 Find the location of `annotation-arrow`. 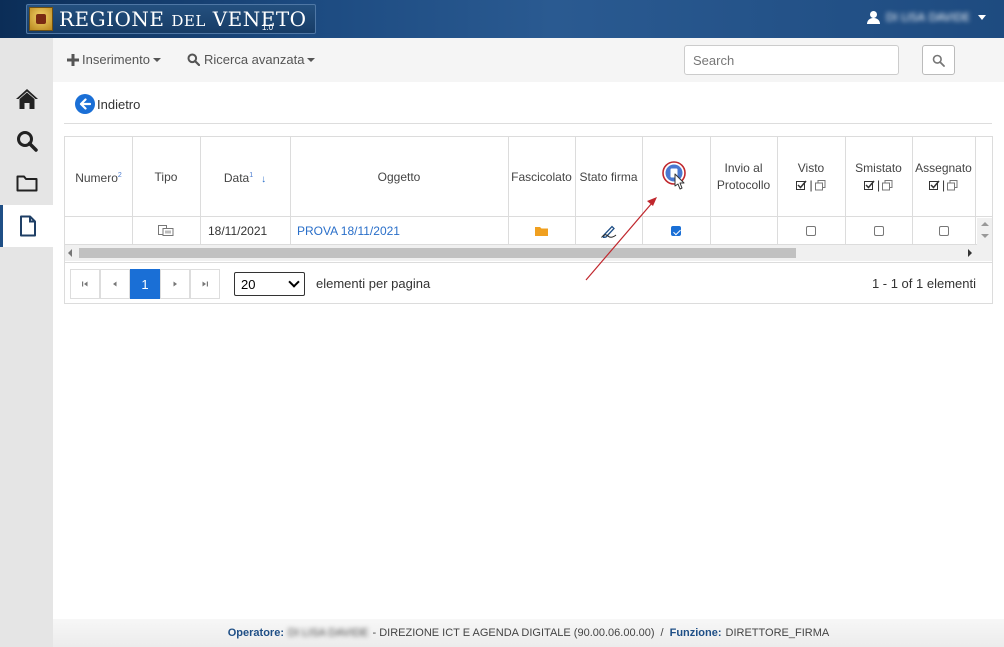

annotation-arrow is located at coordinates (621, 239).